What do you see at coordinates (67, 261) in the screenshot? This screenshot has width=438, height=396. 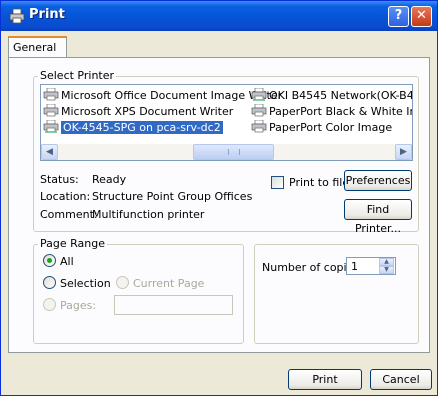 I see `all-label: All` at bounding box center [67, 261].